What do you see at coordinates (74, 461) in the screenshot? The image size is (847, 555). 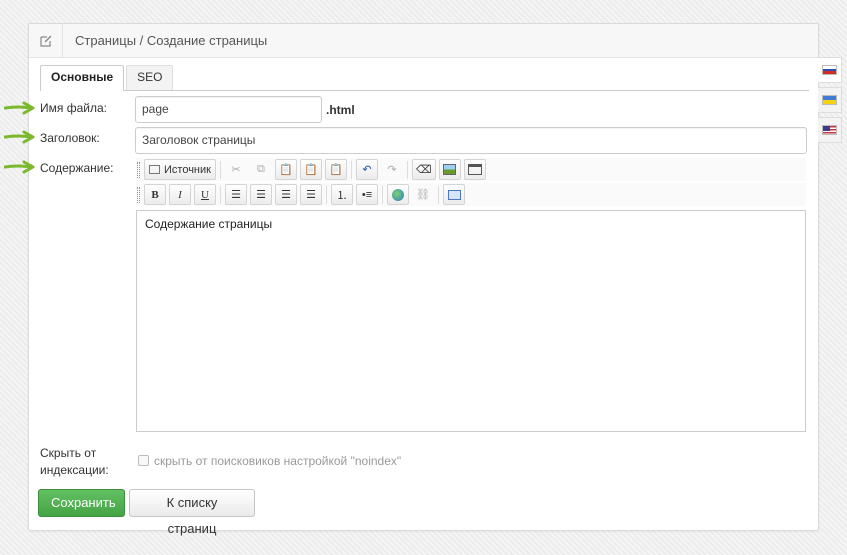 I see `hide-index-label: Скрыть от индексации:` at bounding box center [74, 461].